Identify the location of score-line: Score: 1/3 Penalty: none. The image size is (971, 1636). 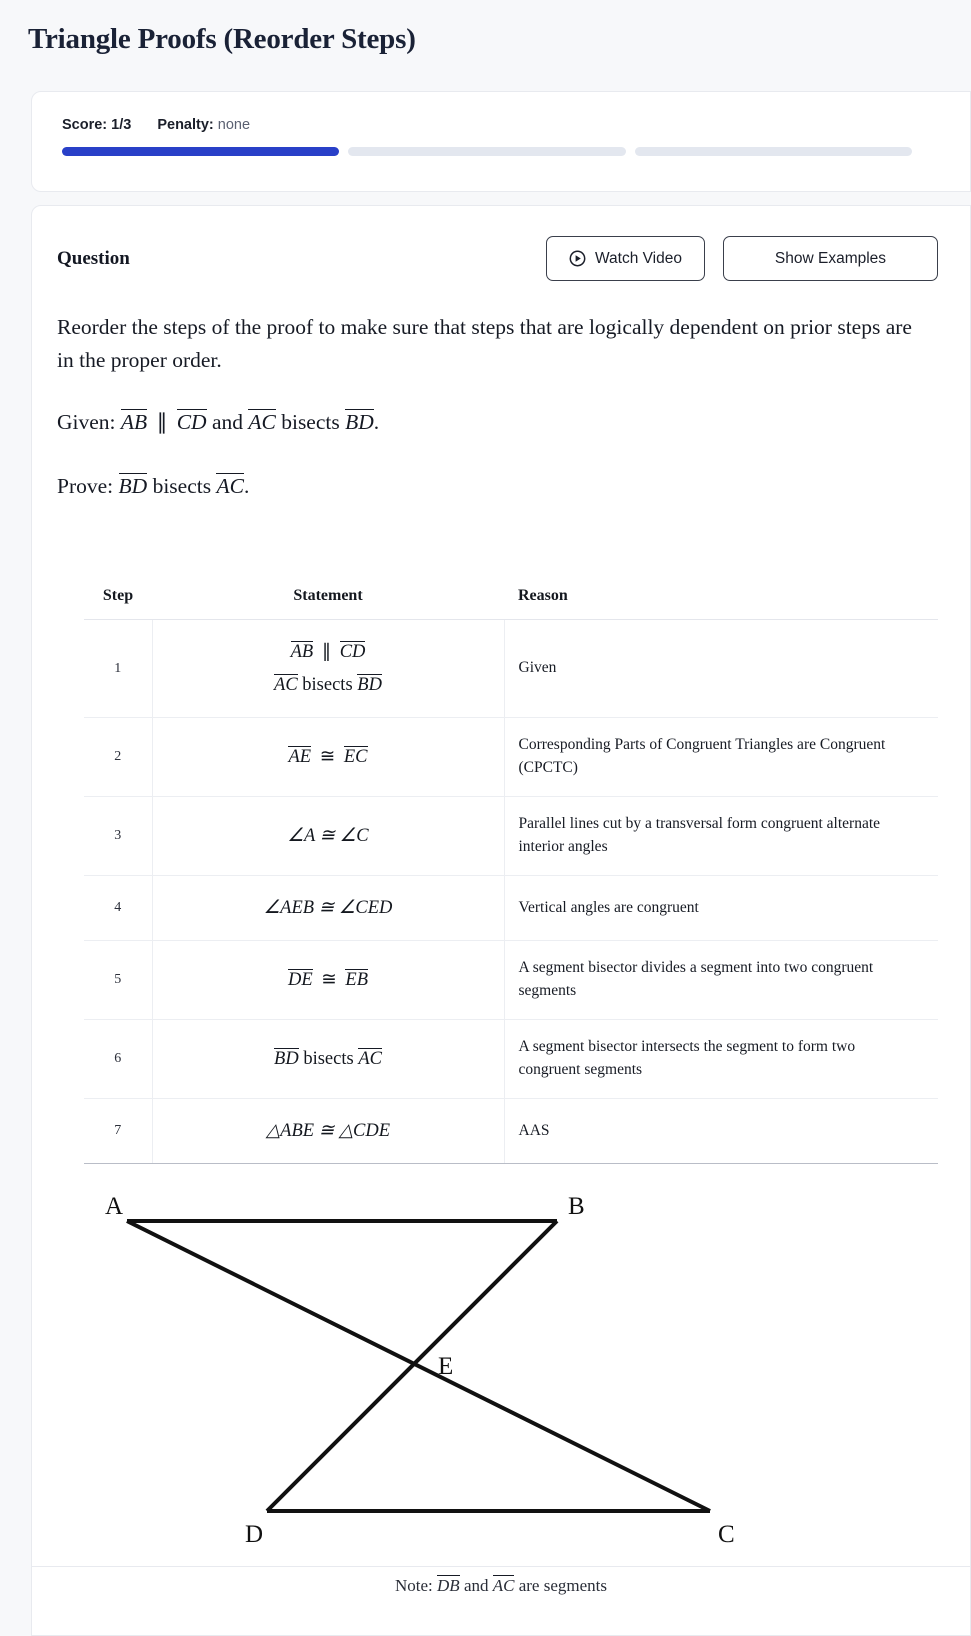
(501, 112).